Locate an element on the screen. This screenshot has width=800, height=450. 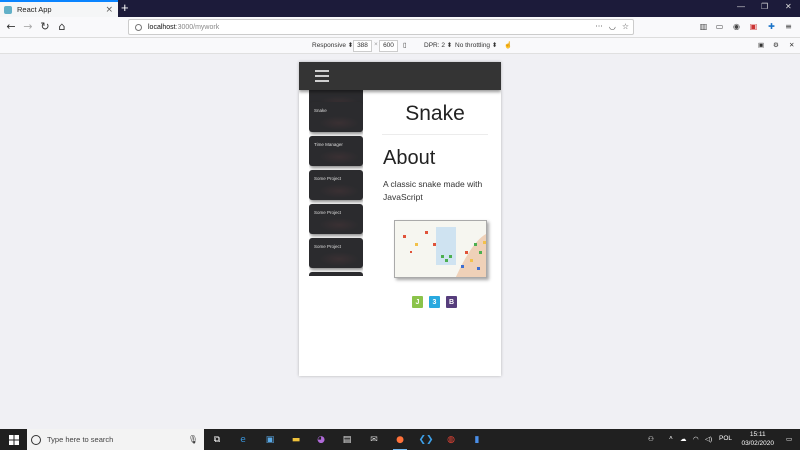
about-description: A classic snake made with JavaScript is located at coordinates (433, 190).